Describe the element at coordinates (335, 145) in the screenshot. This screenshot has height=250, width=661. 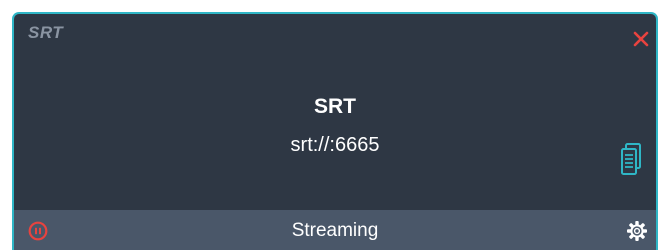
I see `stream-url: srt://:6665` at that location.